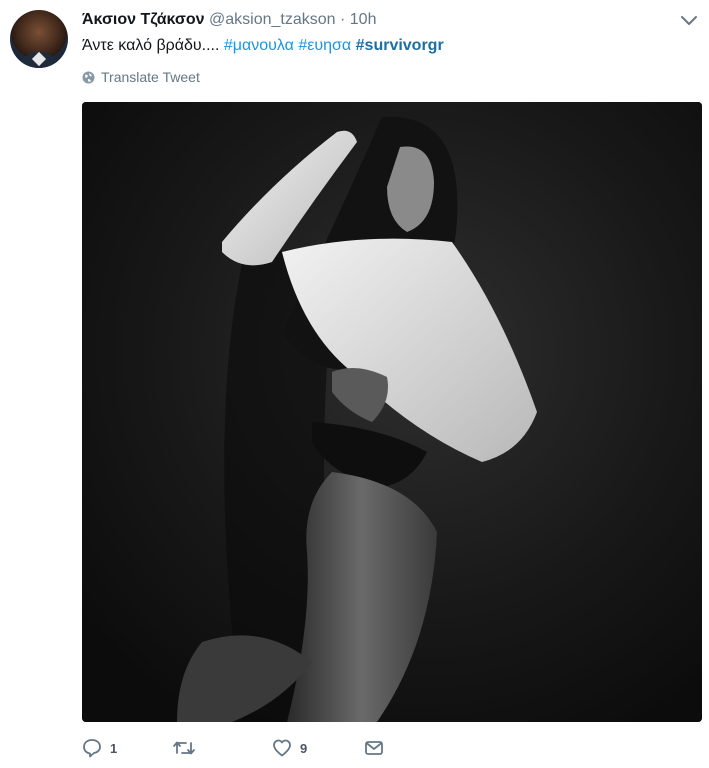  What do you see at coordinates (114, 748) in the screenshot?
I see `reply-count: 1` at bounding box center [114, 748].